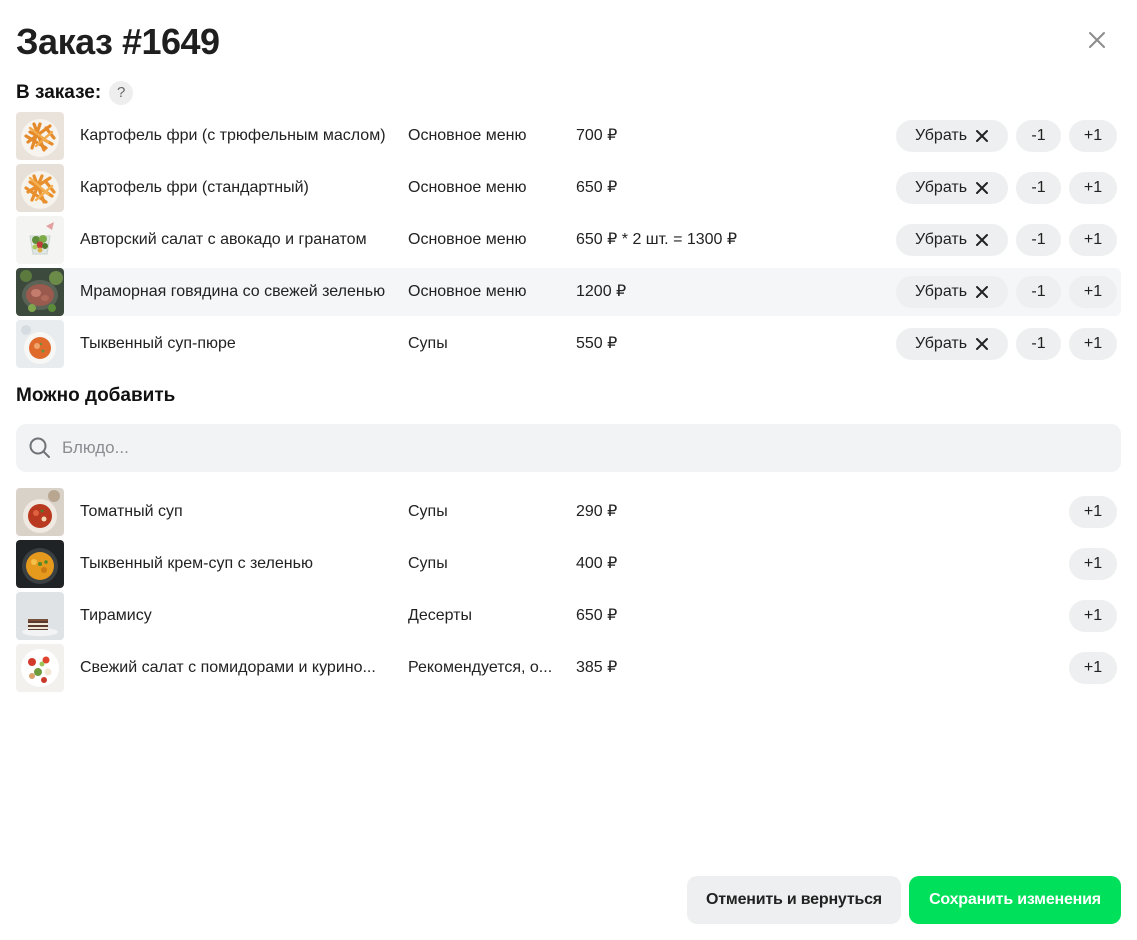 The width and height of the screenshot is (1137, 940). Describe the element at coordinates (440, 615) in the screenshot. I see `item-category: Десерты` at that location.